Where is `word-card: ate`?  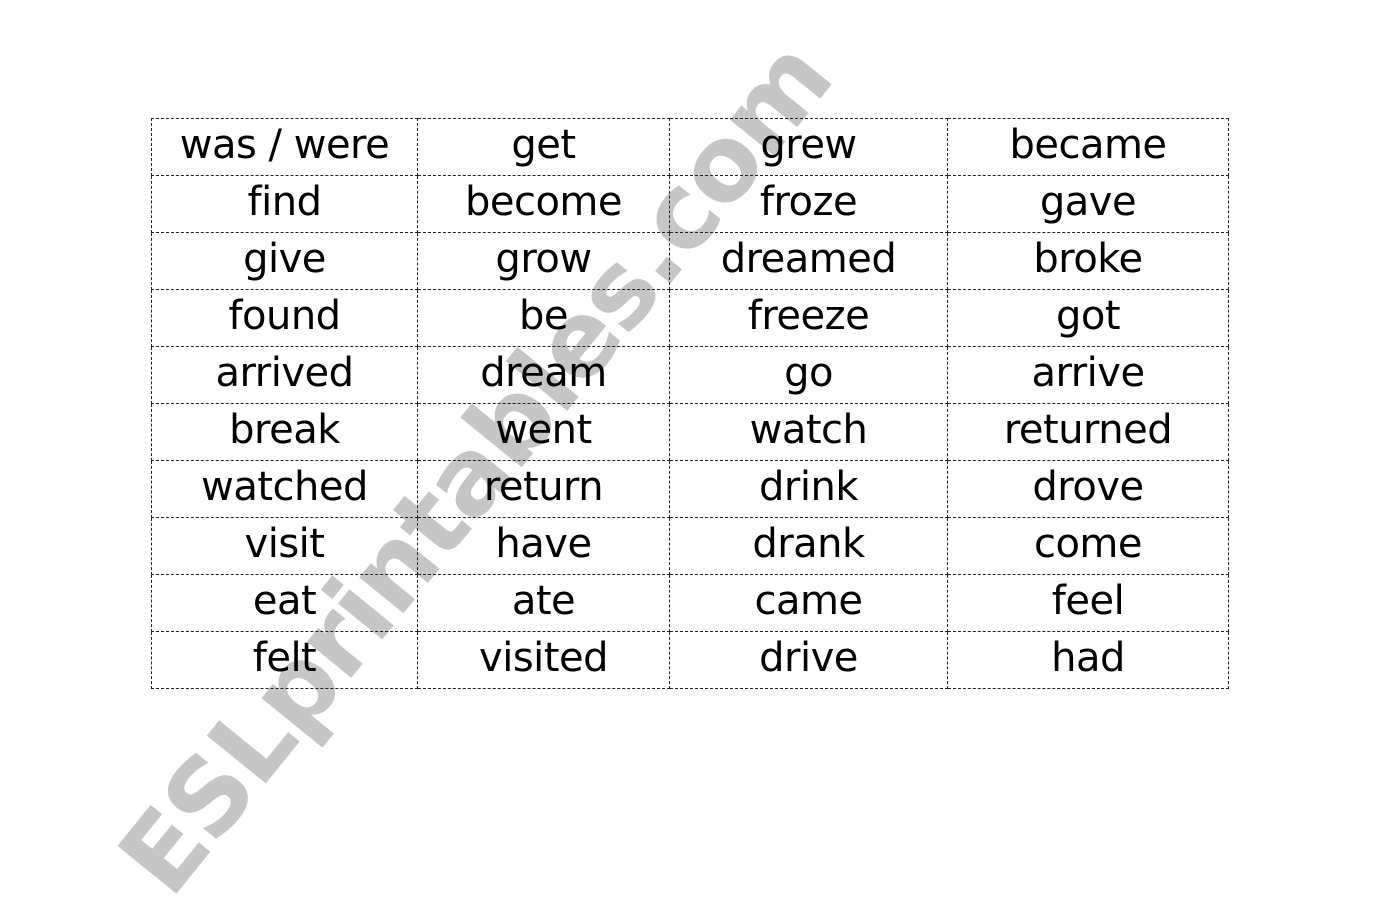
word-card: ate is located at coordinates (543, 603).